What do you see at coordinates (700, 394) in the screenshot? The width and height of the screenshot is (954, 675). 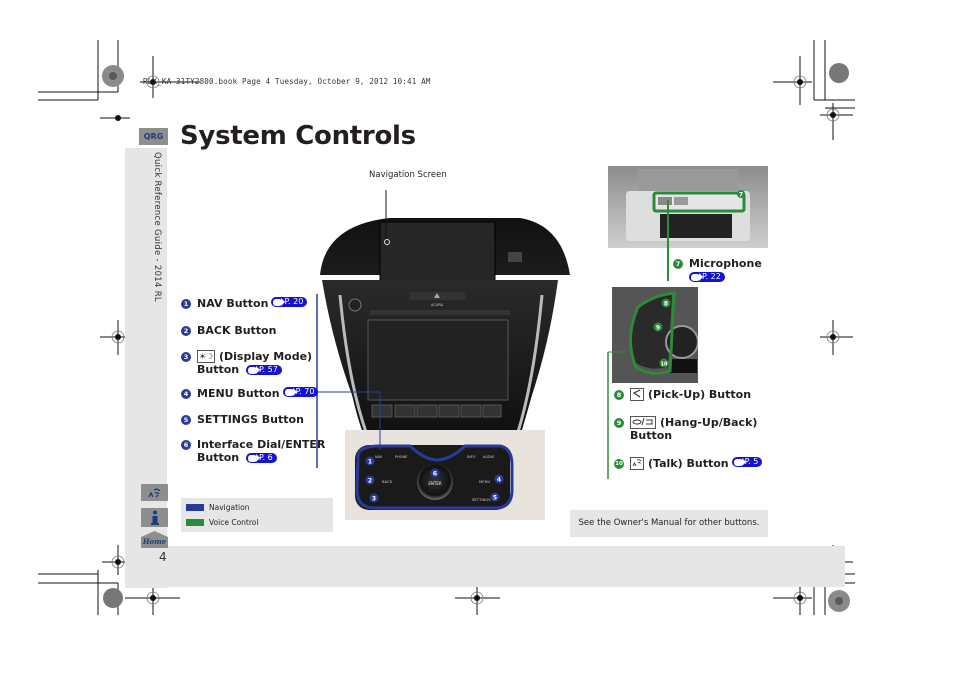 I see `callout-label: (Pick-Up) Button` at bounding box center [700, 394].